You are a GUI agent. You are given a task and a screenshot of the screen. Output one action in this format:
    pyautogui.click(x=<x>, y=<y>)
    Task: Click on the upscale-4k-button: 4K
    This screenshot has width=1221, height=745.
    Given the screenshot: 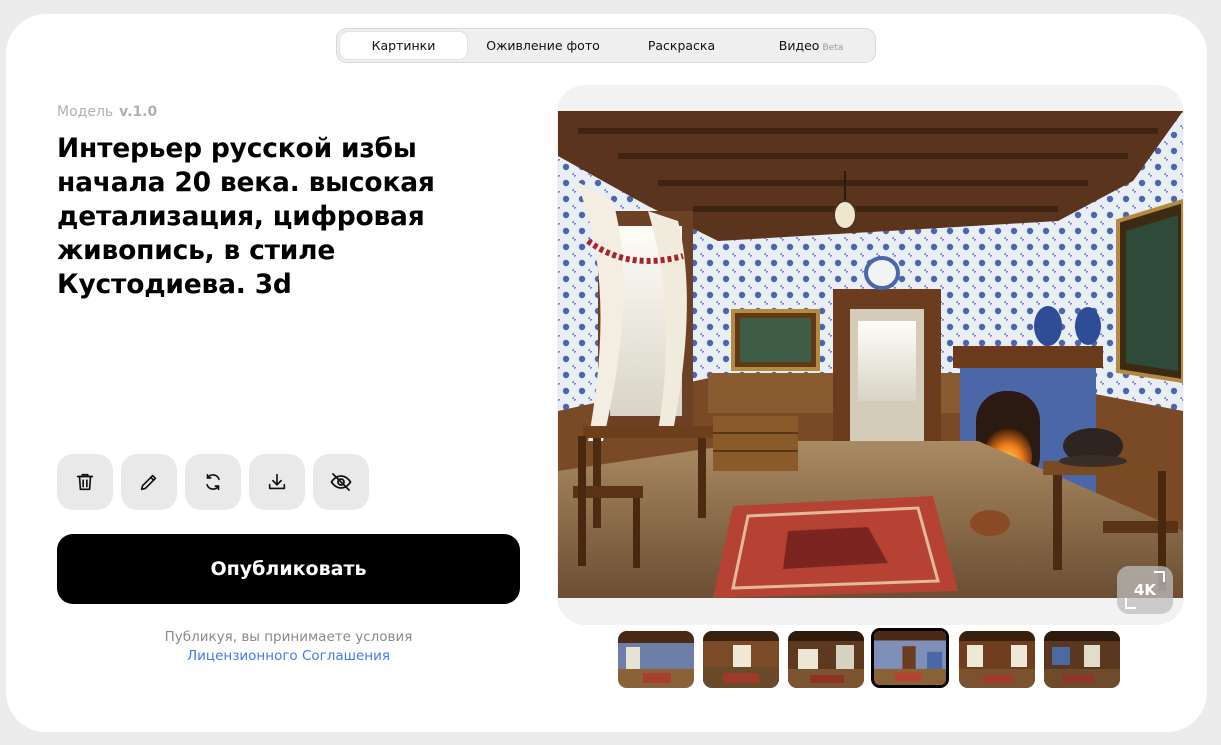 What is the action you would take?
    pyautogui.click(x=1145, y=590)
    